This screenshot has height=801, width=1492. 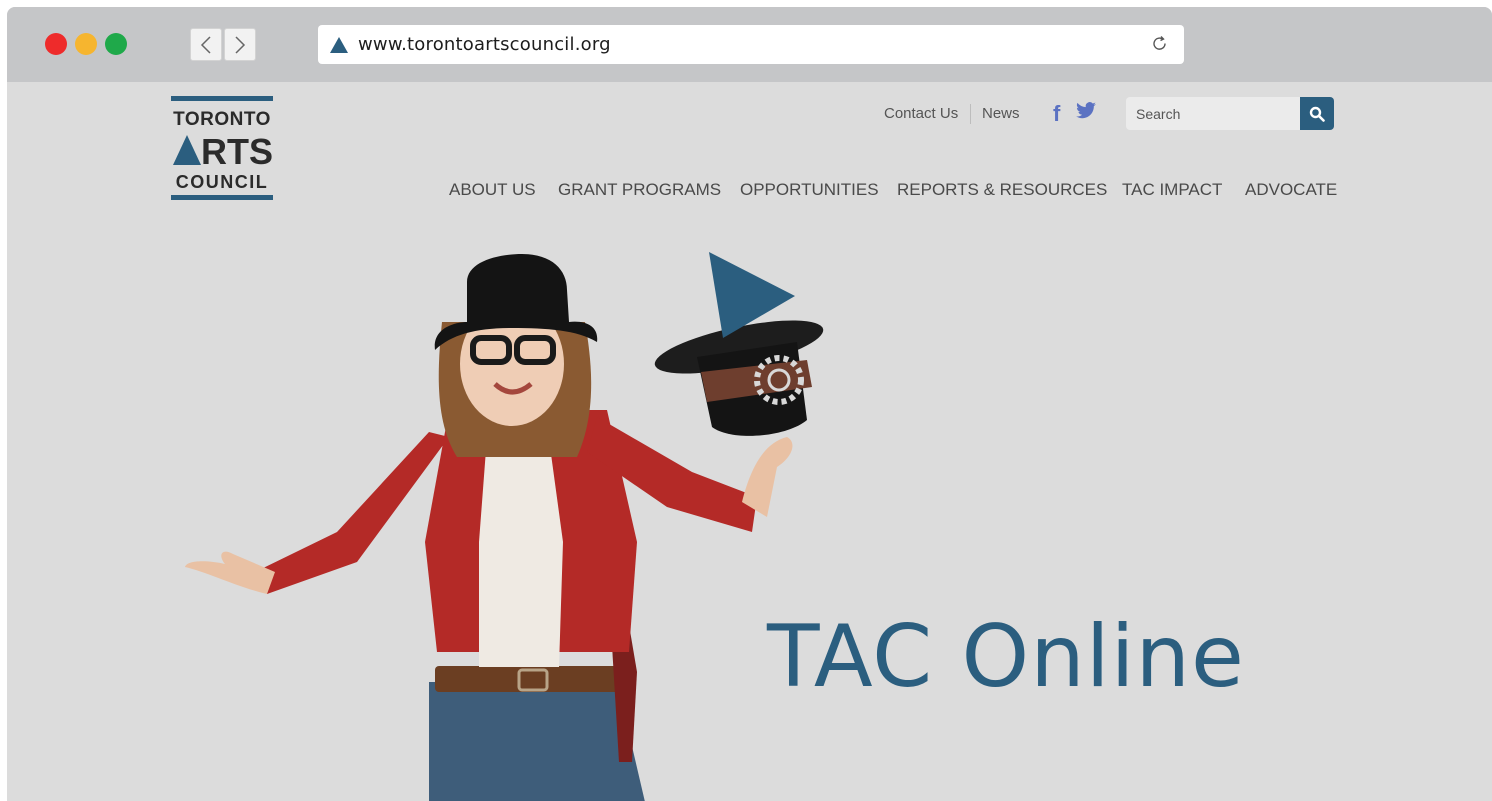 I want to click on logo-line-council: COUNCIL, so click(x=222, y=182).